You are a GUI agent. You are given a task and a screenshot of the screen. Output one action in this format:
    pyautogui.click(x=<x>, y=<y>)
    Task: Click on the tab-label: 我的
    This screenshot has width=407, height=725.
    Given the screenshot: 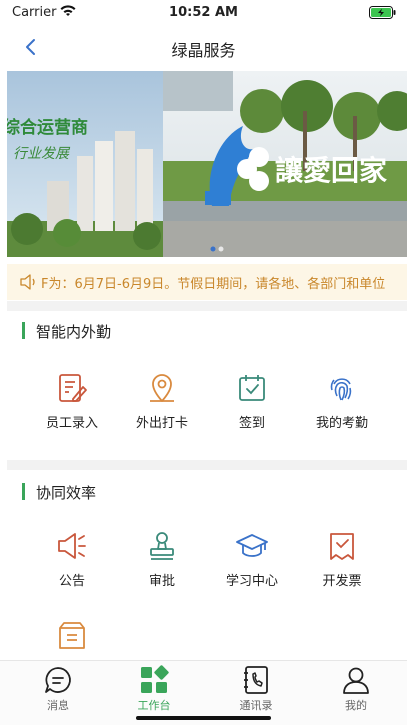 What is the action you would take?
    pyautogui.click(x=356, y=705)
    